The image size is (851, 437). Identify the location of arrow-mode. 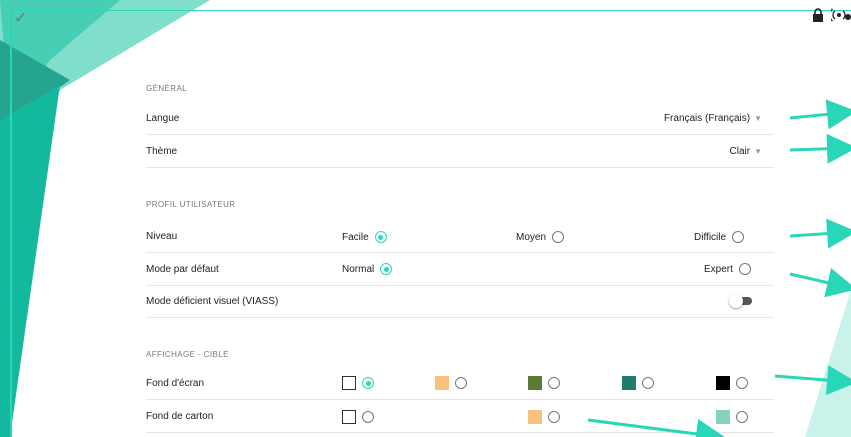
(820, 283).